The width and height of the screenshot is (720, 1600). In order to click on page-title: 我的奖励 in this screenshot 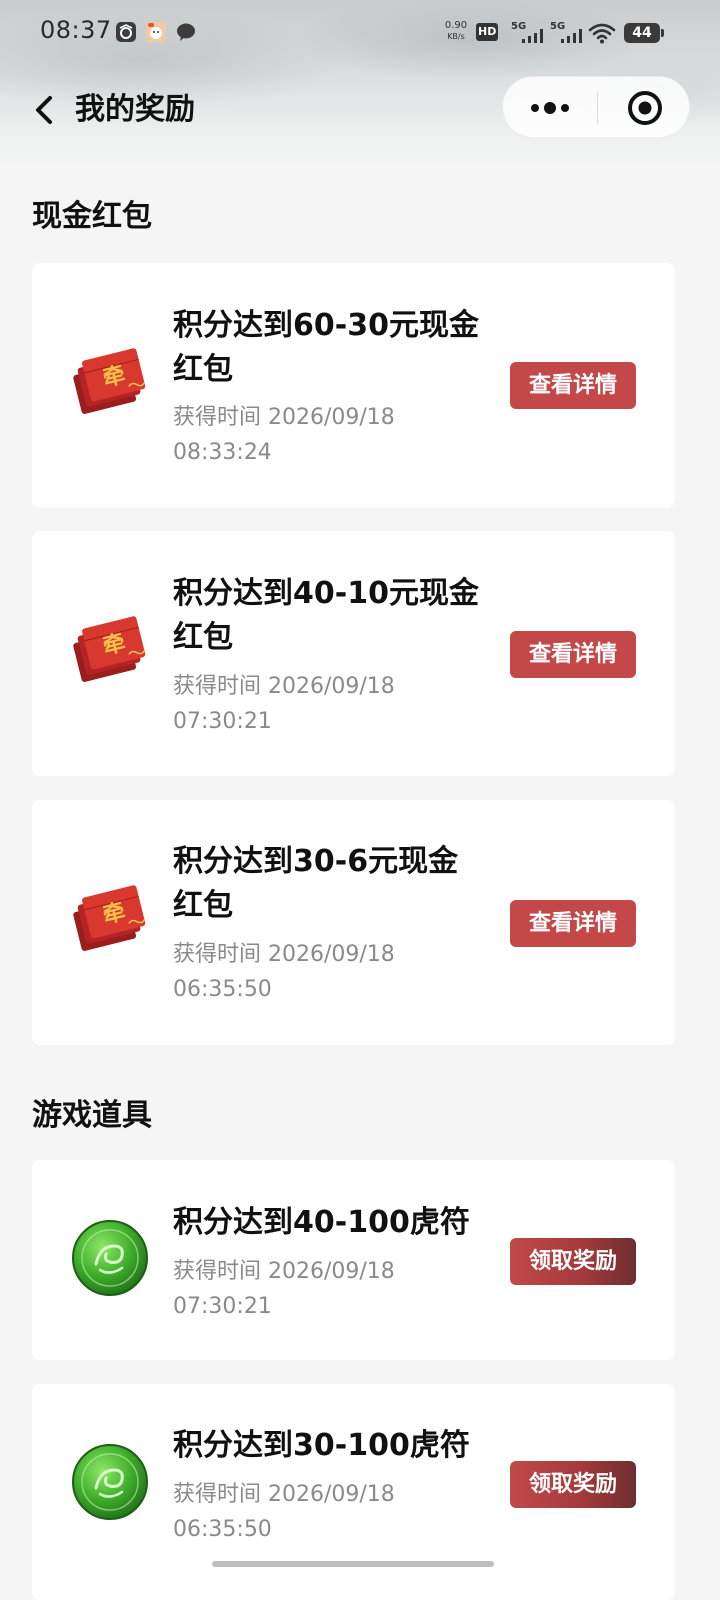, I will do `click(135, 109)`.